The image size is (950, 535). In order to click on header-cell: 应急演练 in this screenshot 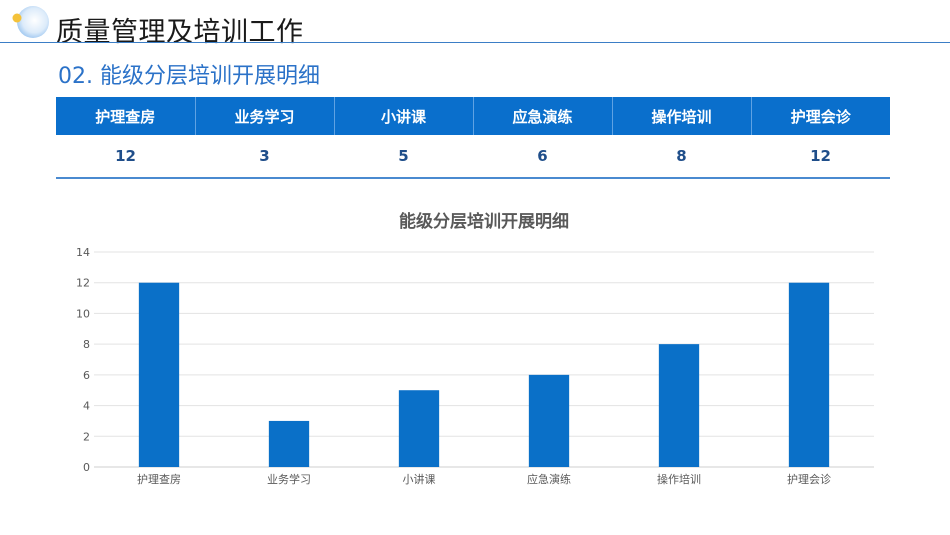, I will do `click(542, 116)`.